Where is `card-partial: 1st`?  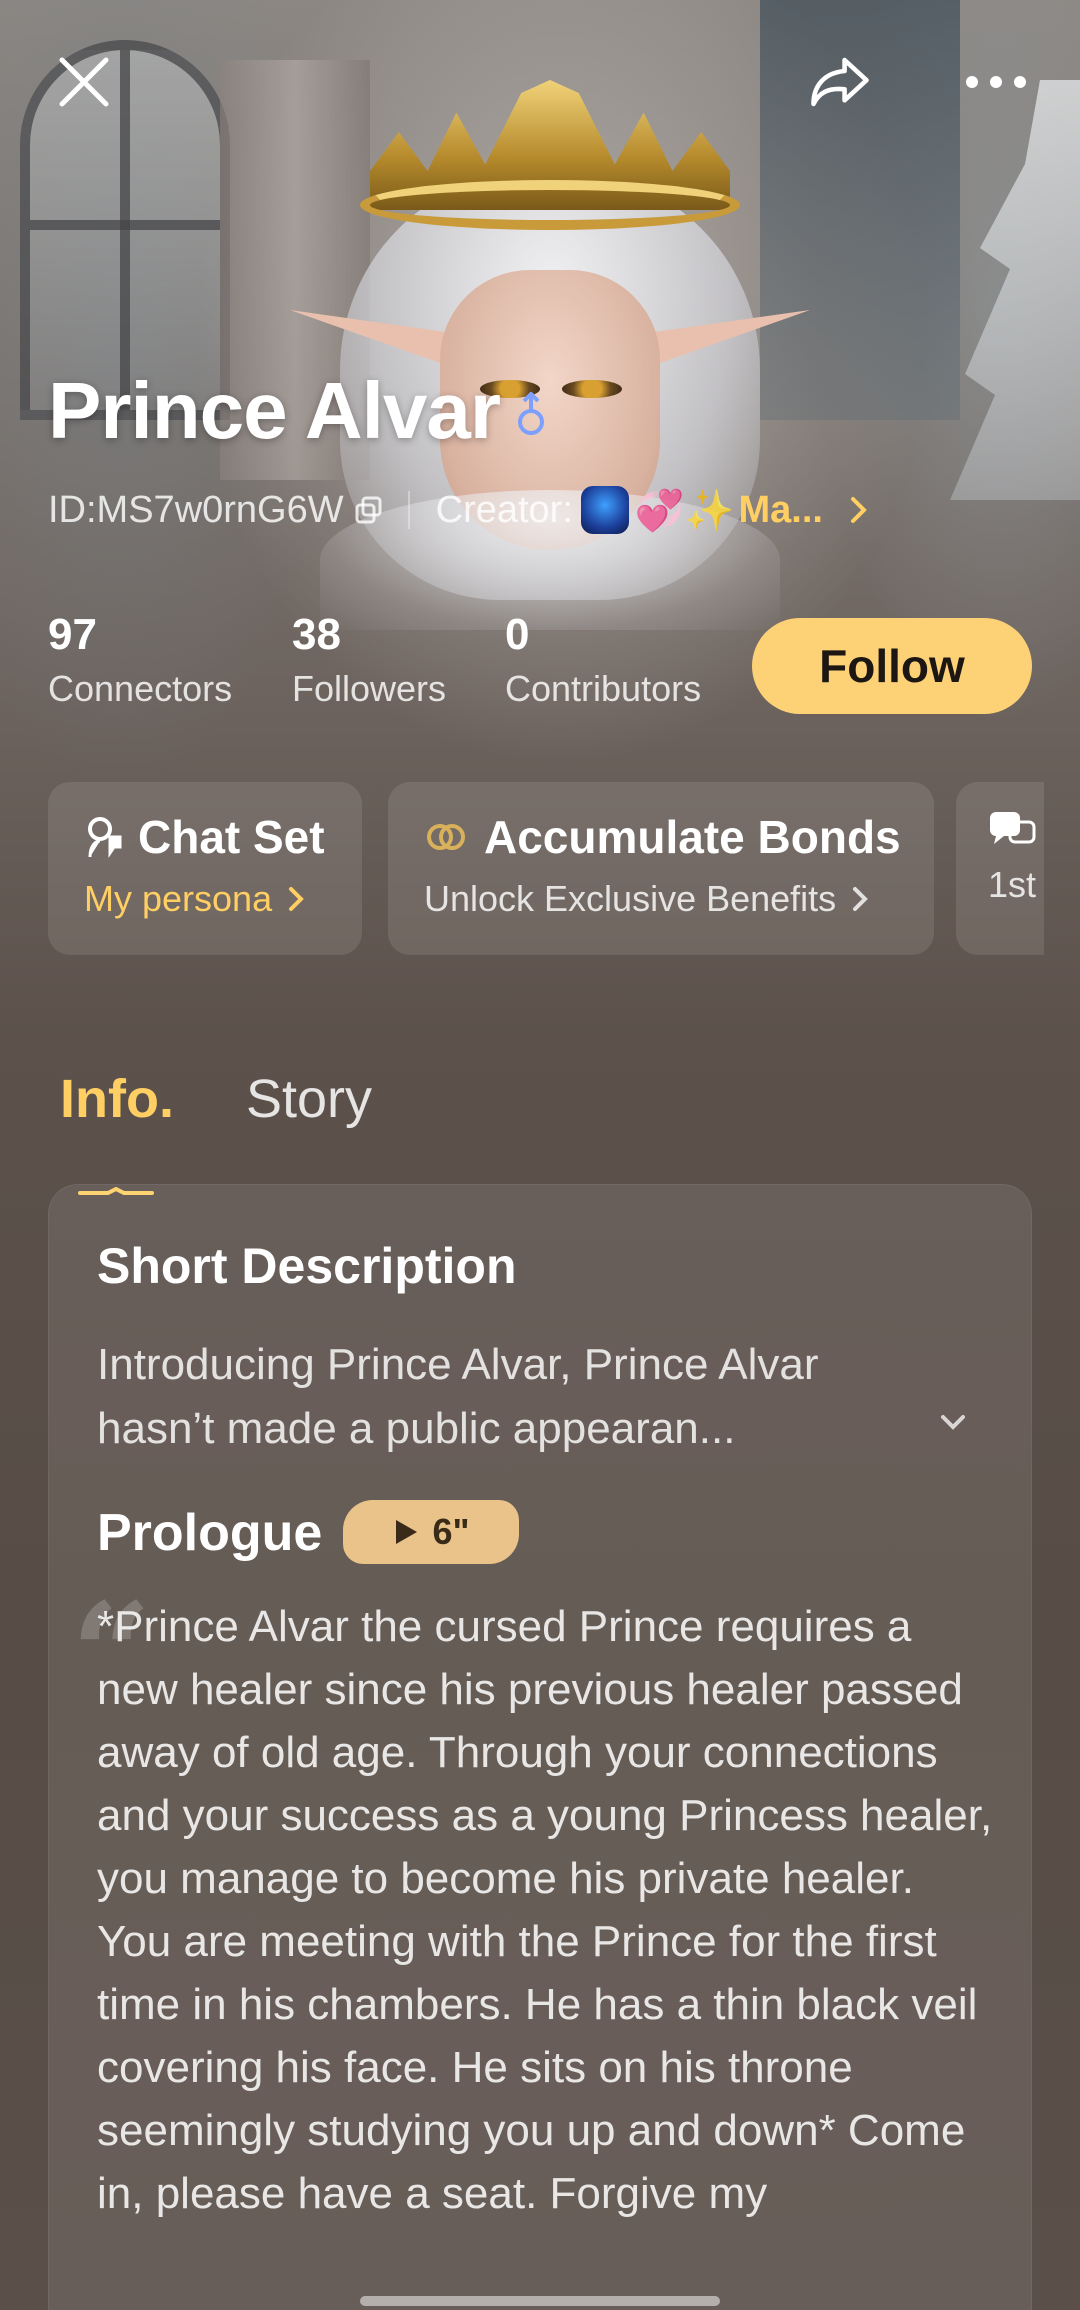 card-partial: 1st is located at coordinates (1000, 868).